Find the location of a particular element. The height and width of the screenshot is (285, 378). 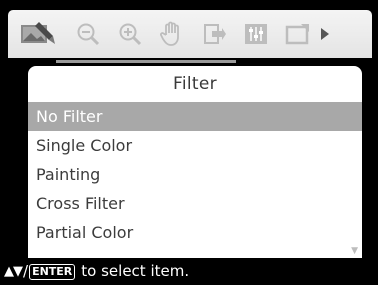

zoom-in-icon is located at coordinates (129, 34).